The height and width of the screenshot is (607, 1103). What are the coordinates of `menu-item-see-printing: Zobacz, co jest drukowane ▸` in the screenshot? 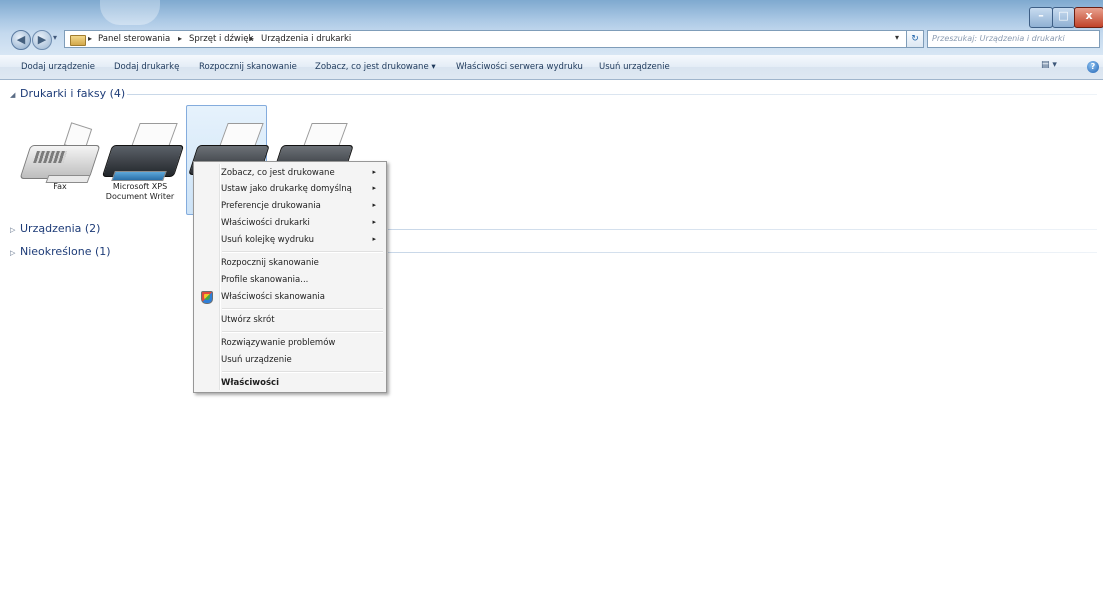 It's located at (290, 173).